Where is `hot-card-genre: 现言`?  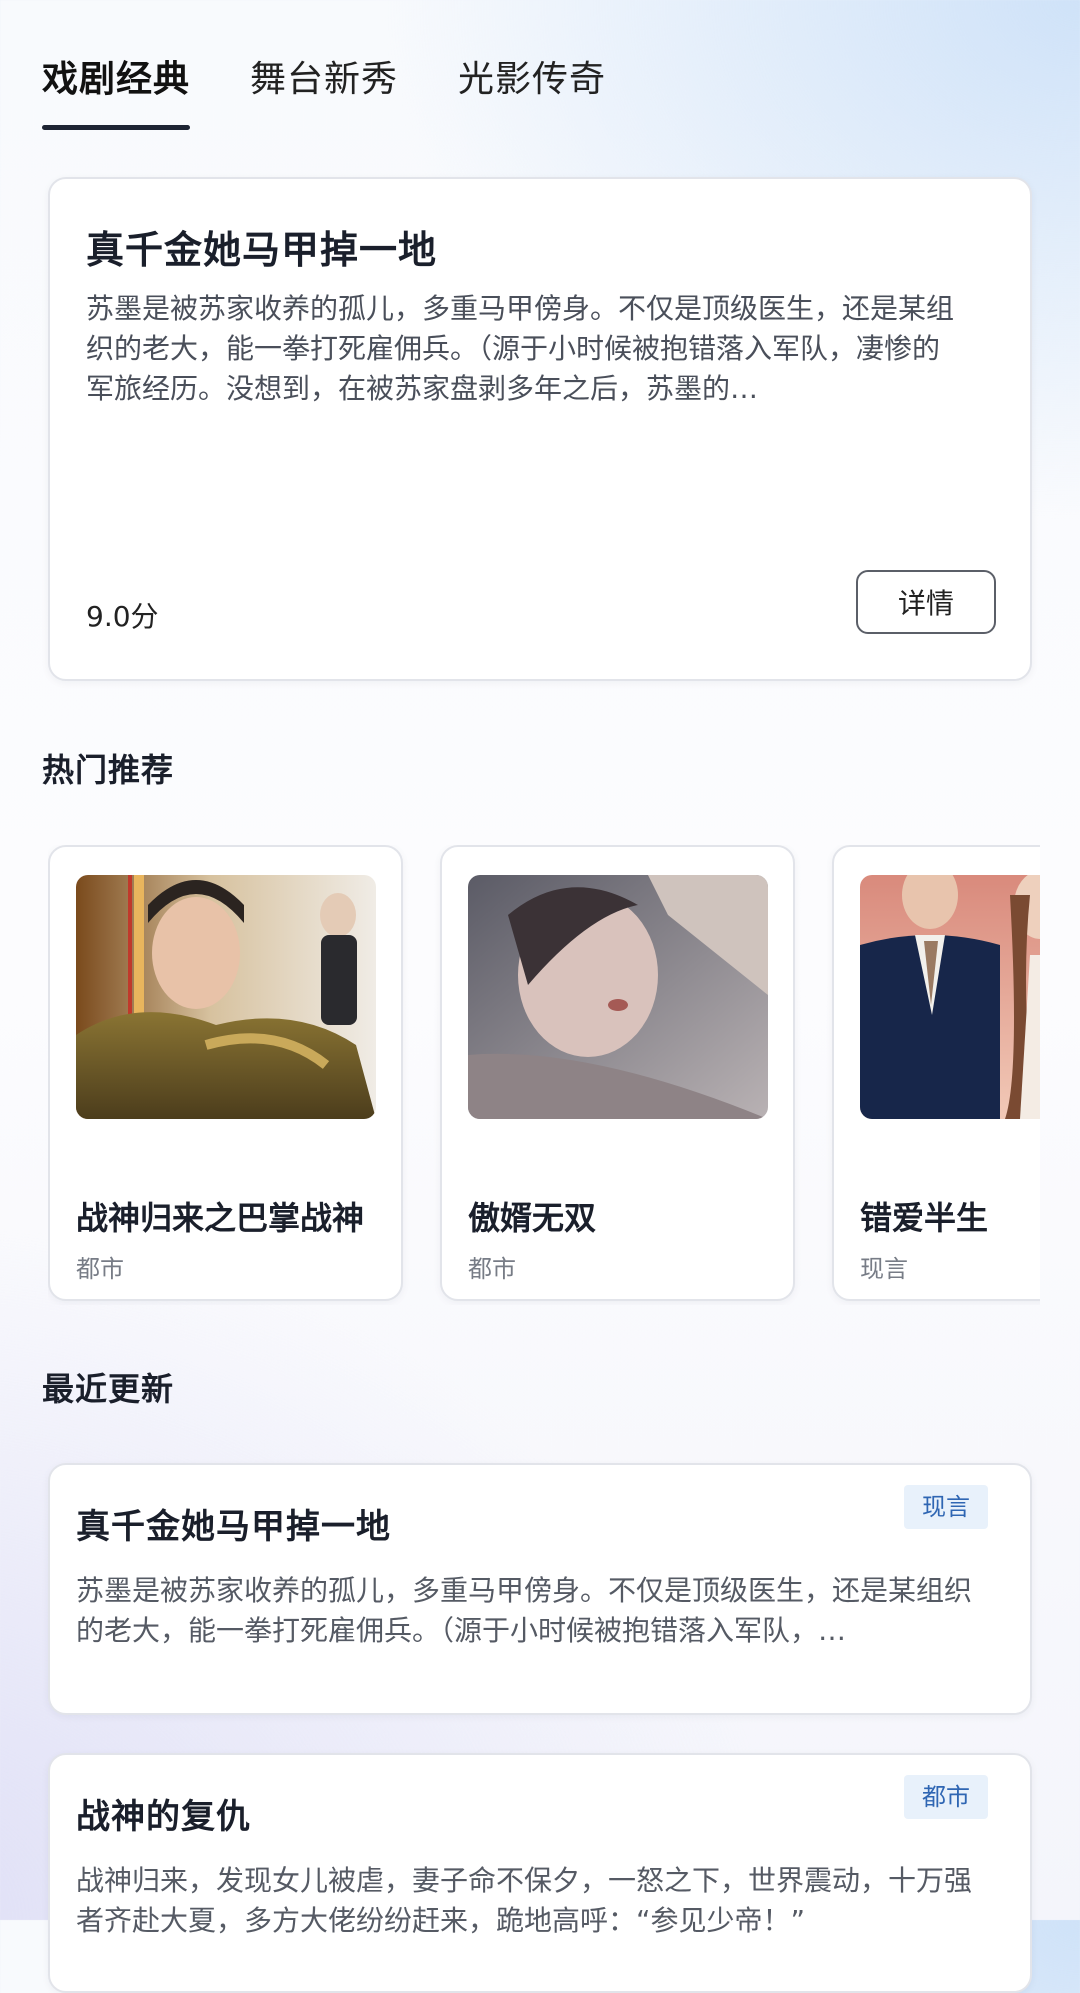
hot-card-genre: 现言 is located at coordinates (884, 1269).